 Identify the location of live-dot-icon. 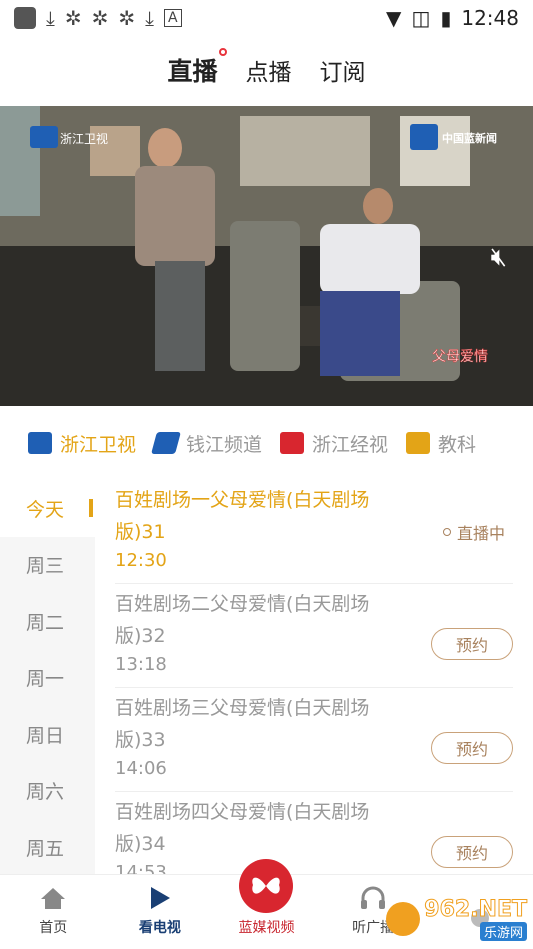
(222, 52).